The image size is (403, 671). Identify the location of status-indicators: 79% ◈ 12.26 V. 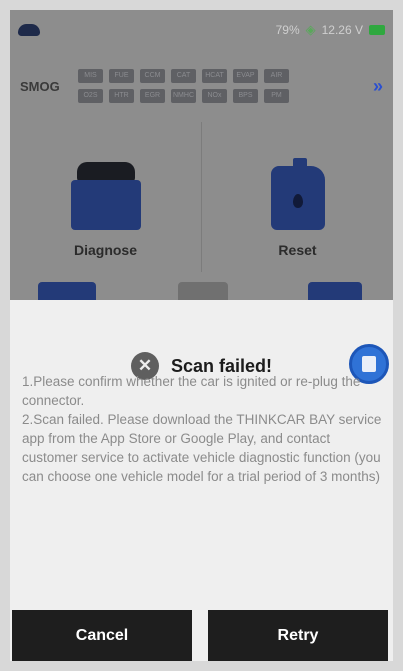
(330, 30).